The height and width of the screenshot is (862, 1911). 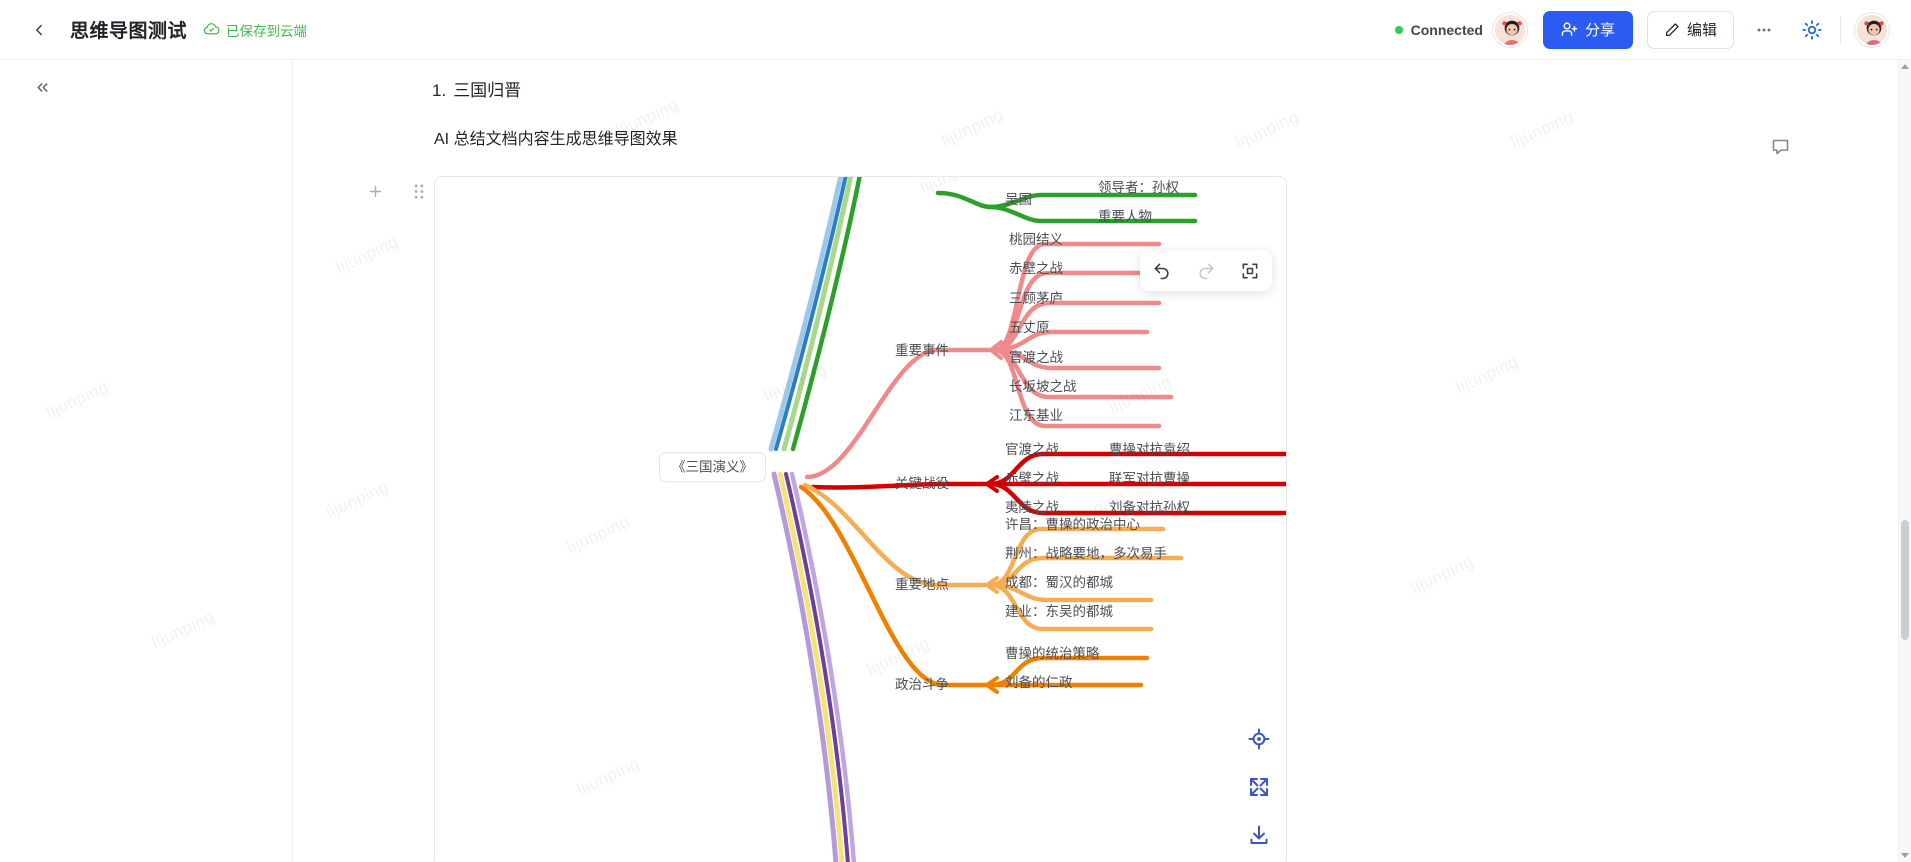 What do you see at coordinates (129, 31) in the screenshot?
I see `page-title: 思维导图测试` at bounding box center [129, 31].